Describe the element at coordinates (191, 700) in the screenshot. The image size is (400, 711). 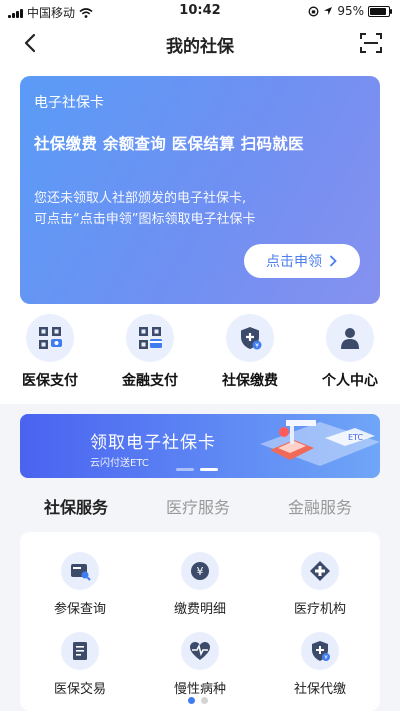
I see `page-dot-active` at that location.